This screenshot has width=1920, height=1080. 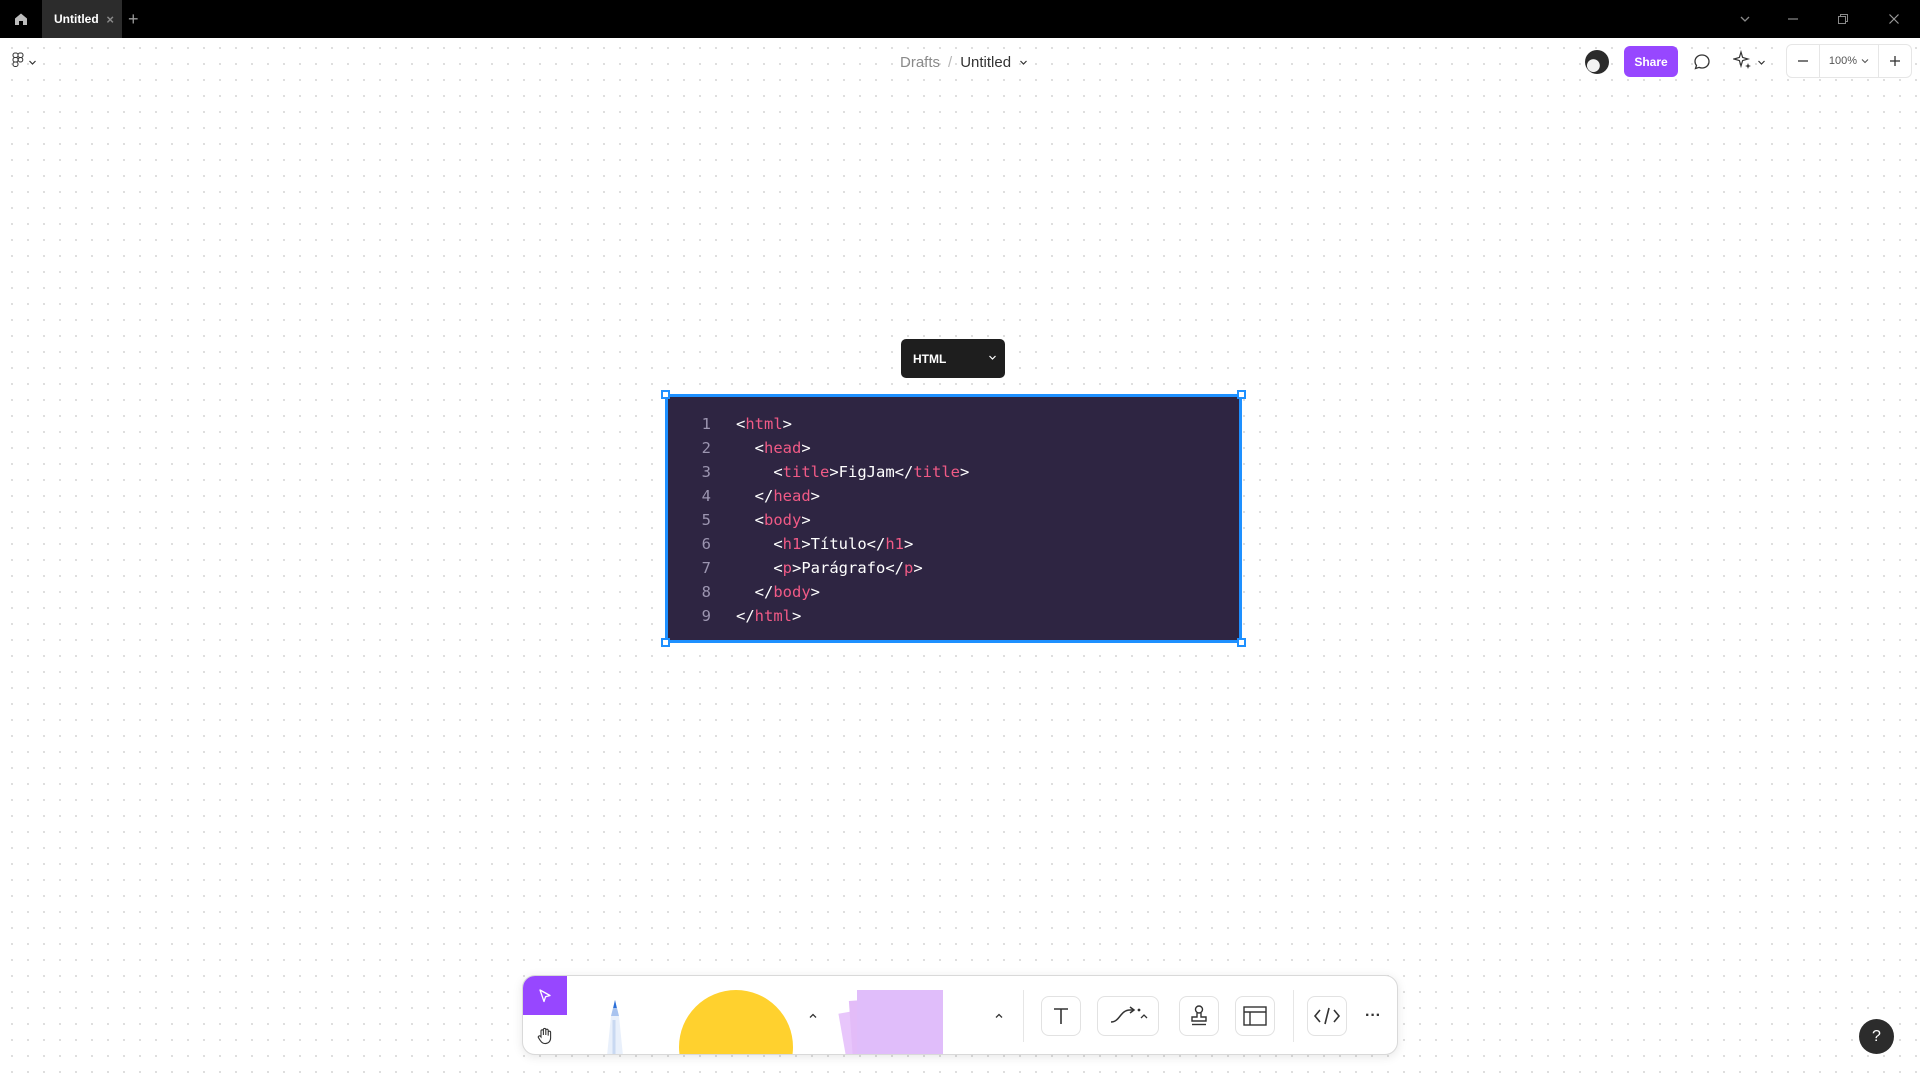 I want to click on avatar, so click(x=1597, y=62).